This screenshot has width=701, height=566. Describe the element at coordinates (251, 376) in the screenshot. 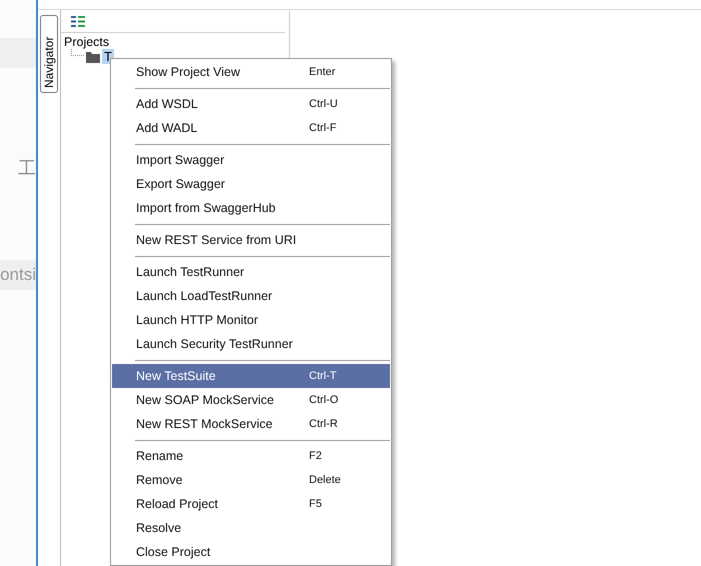

I see `menu-item: New TestSuite Ctrl-T` at that location.